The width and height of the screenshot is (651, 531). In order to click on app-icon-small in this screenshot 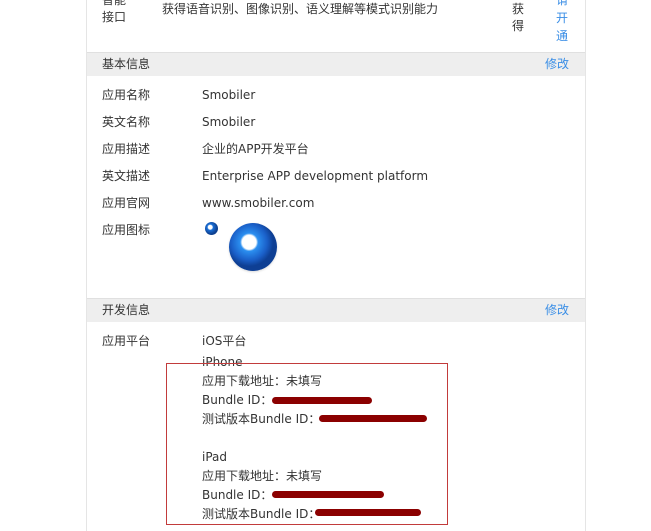, I will do `click(211, 228)`.